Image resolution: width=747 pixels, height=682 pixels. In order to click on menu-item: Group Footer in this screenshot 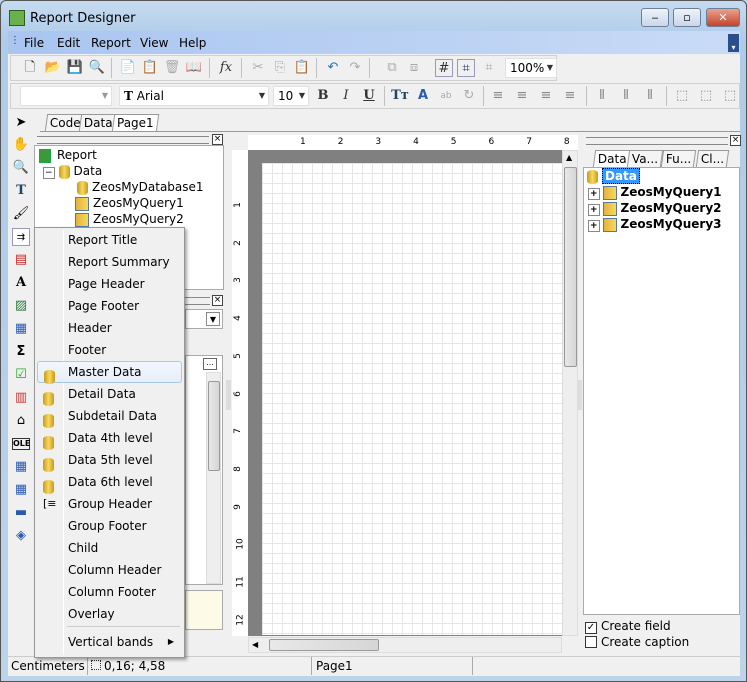, I will do `click(109, 526)`.